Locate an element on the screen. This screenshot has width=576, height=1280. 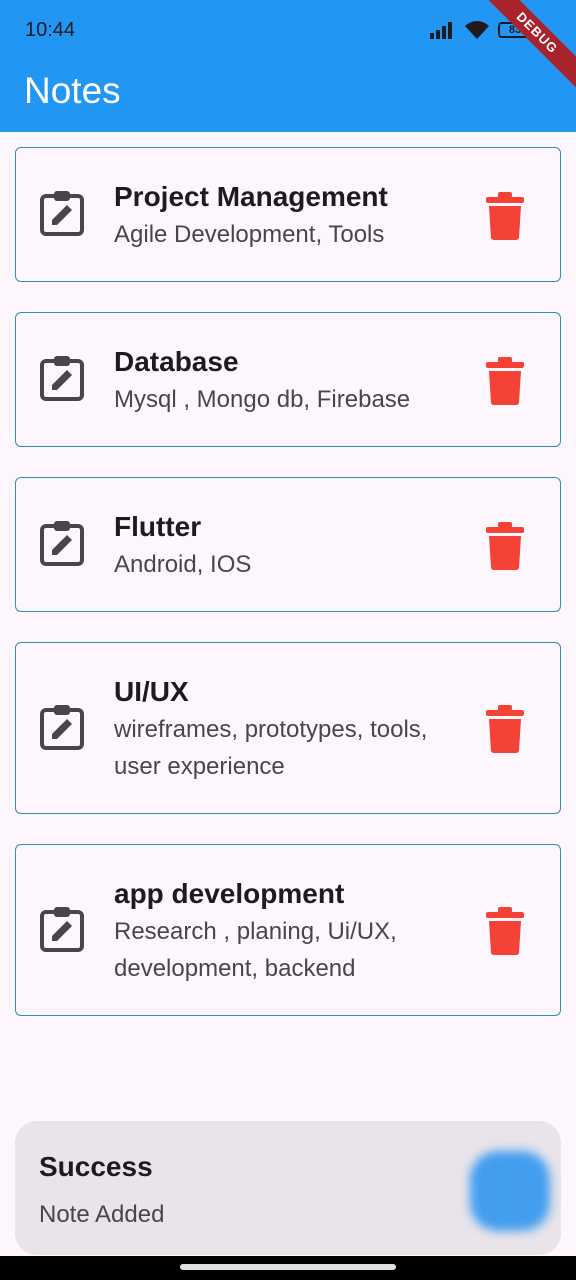
note-title: UI/UX is located at coordinates (151, 691).